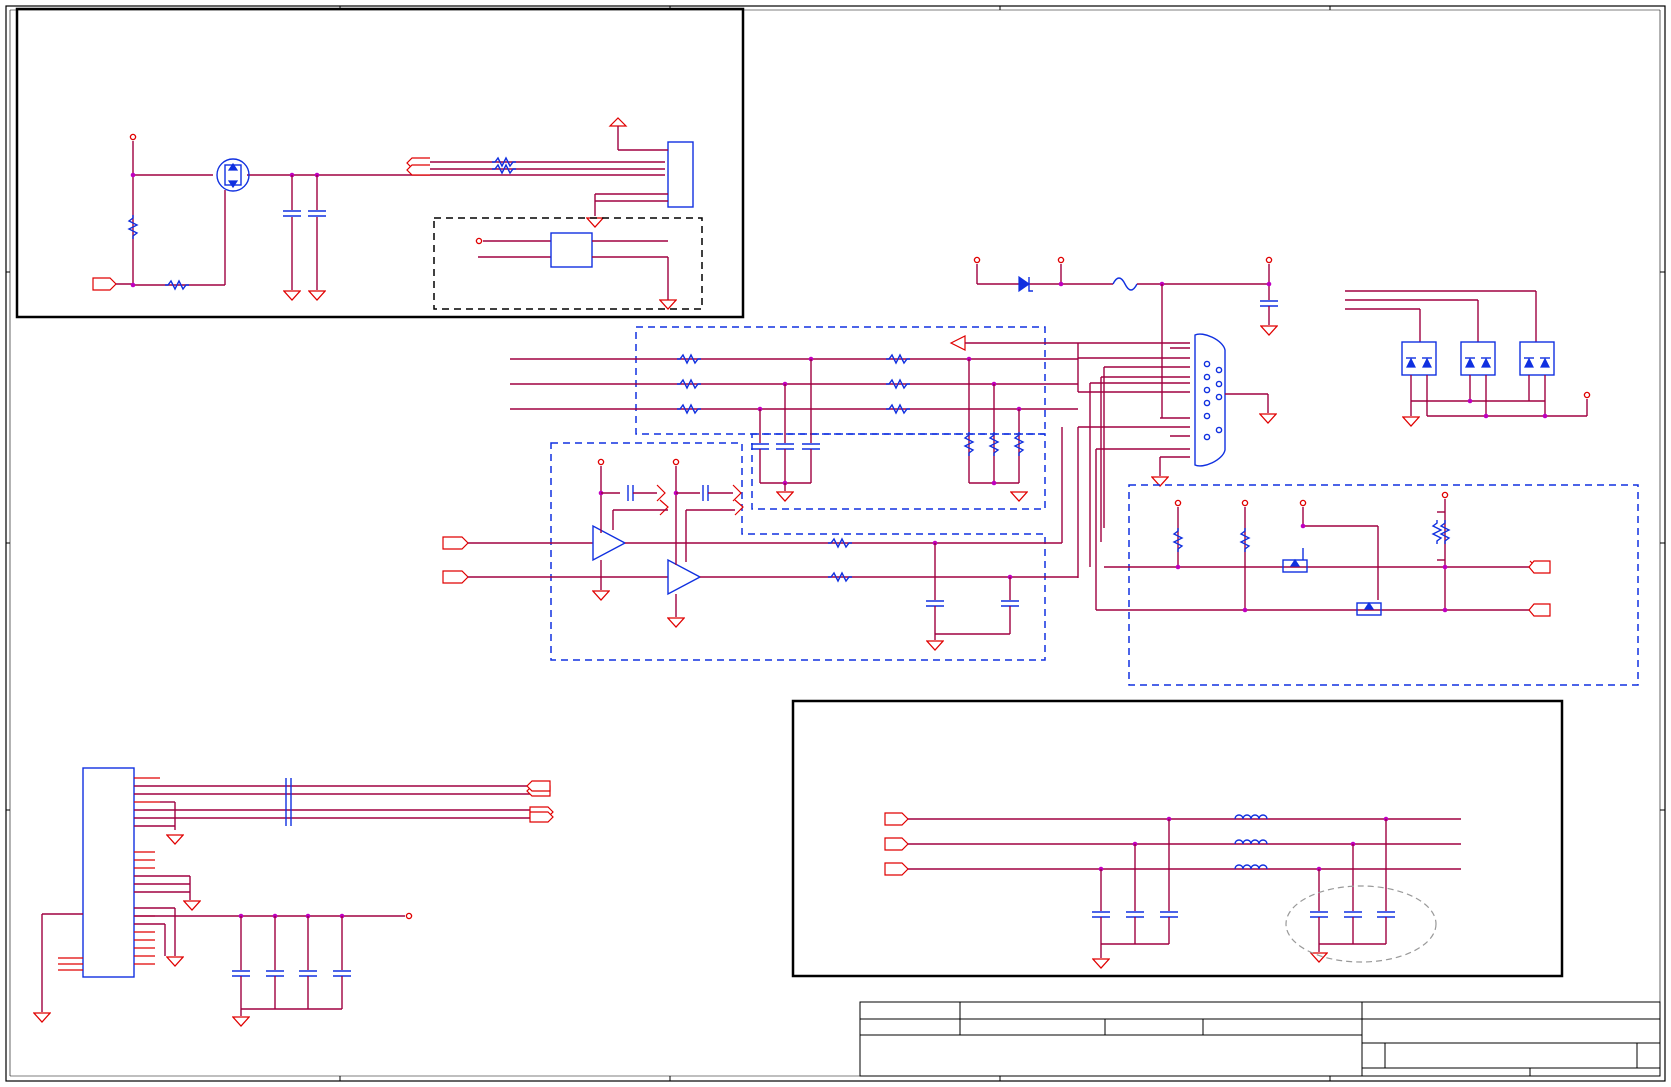 The height and width of the screenshot is (1087, 1671). I want to click on tvs-array-block, so click(1468, 358).